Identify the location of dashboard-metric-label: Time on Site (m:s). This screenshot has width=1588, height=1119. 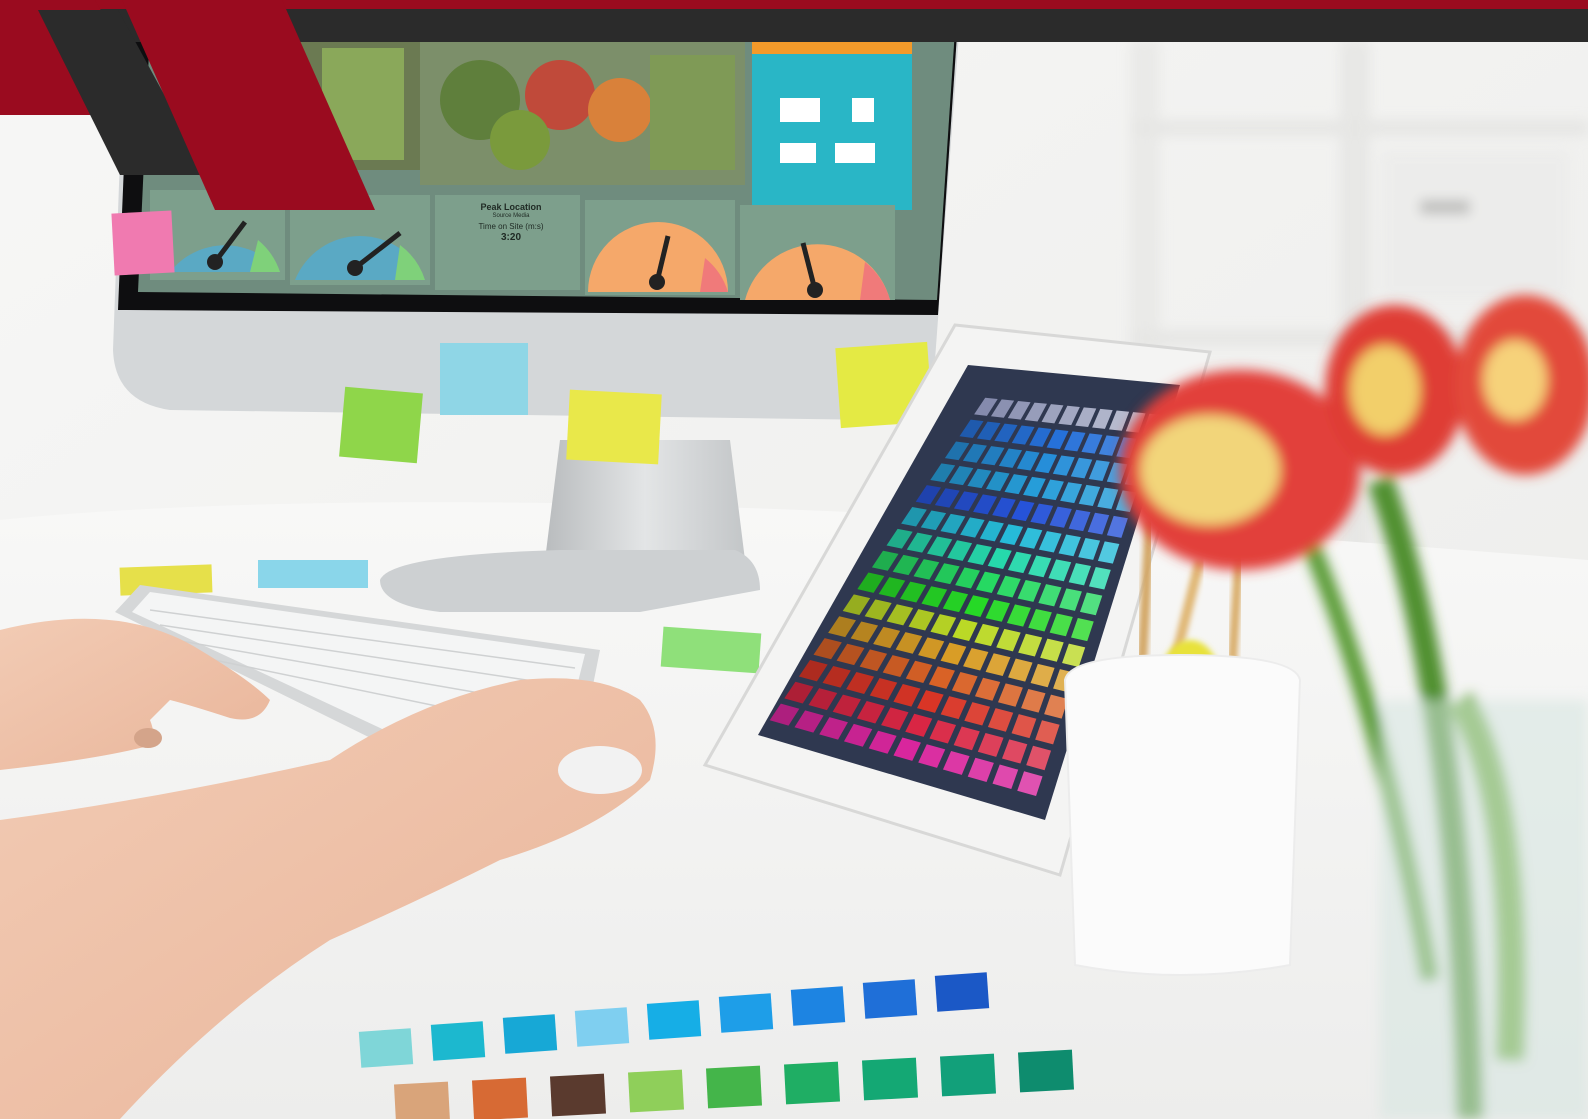
(511, 226).